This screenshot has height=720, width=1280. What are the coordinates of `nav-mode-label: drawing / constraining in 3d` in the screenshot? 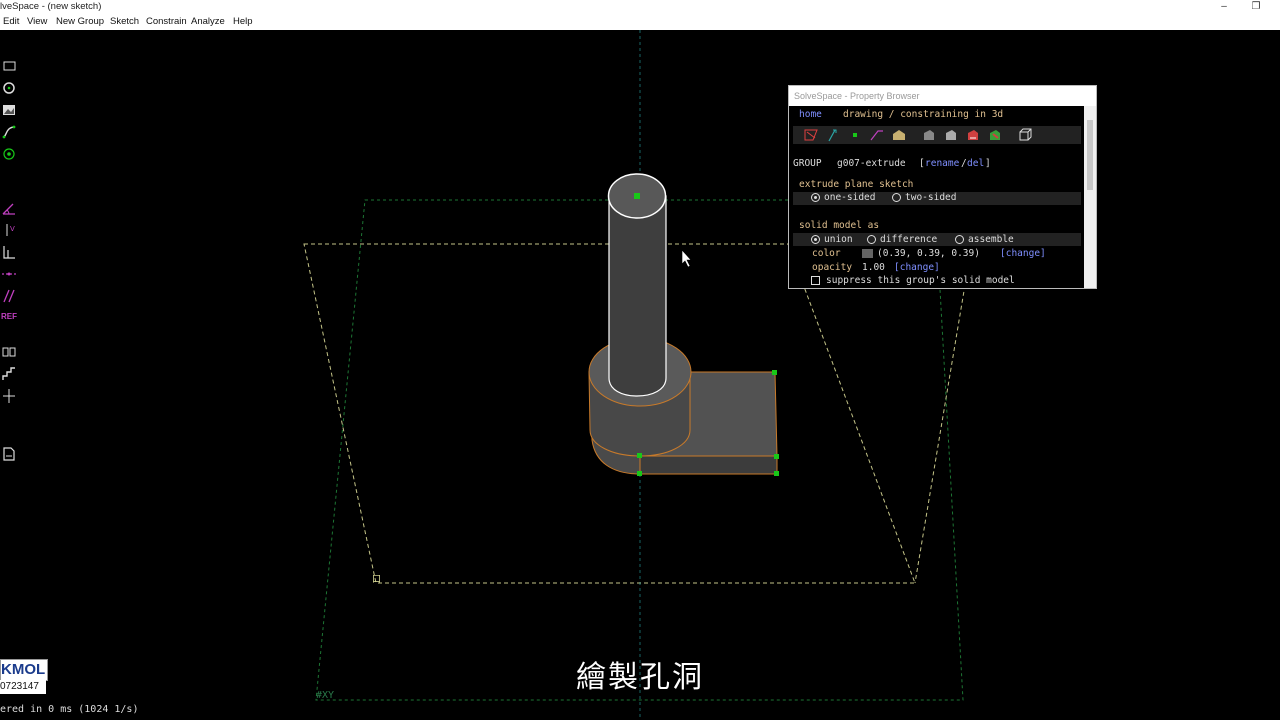 It's located at (923, 114).